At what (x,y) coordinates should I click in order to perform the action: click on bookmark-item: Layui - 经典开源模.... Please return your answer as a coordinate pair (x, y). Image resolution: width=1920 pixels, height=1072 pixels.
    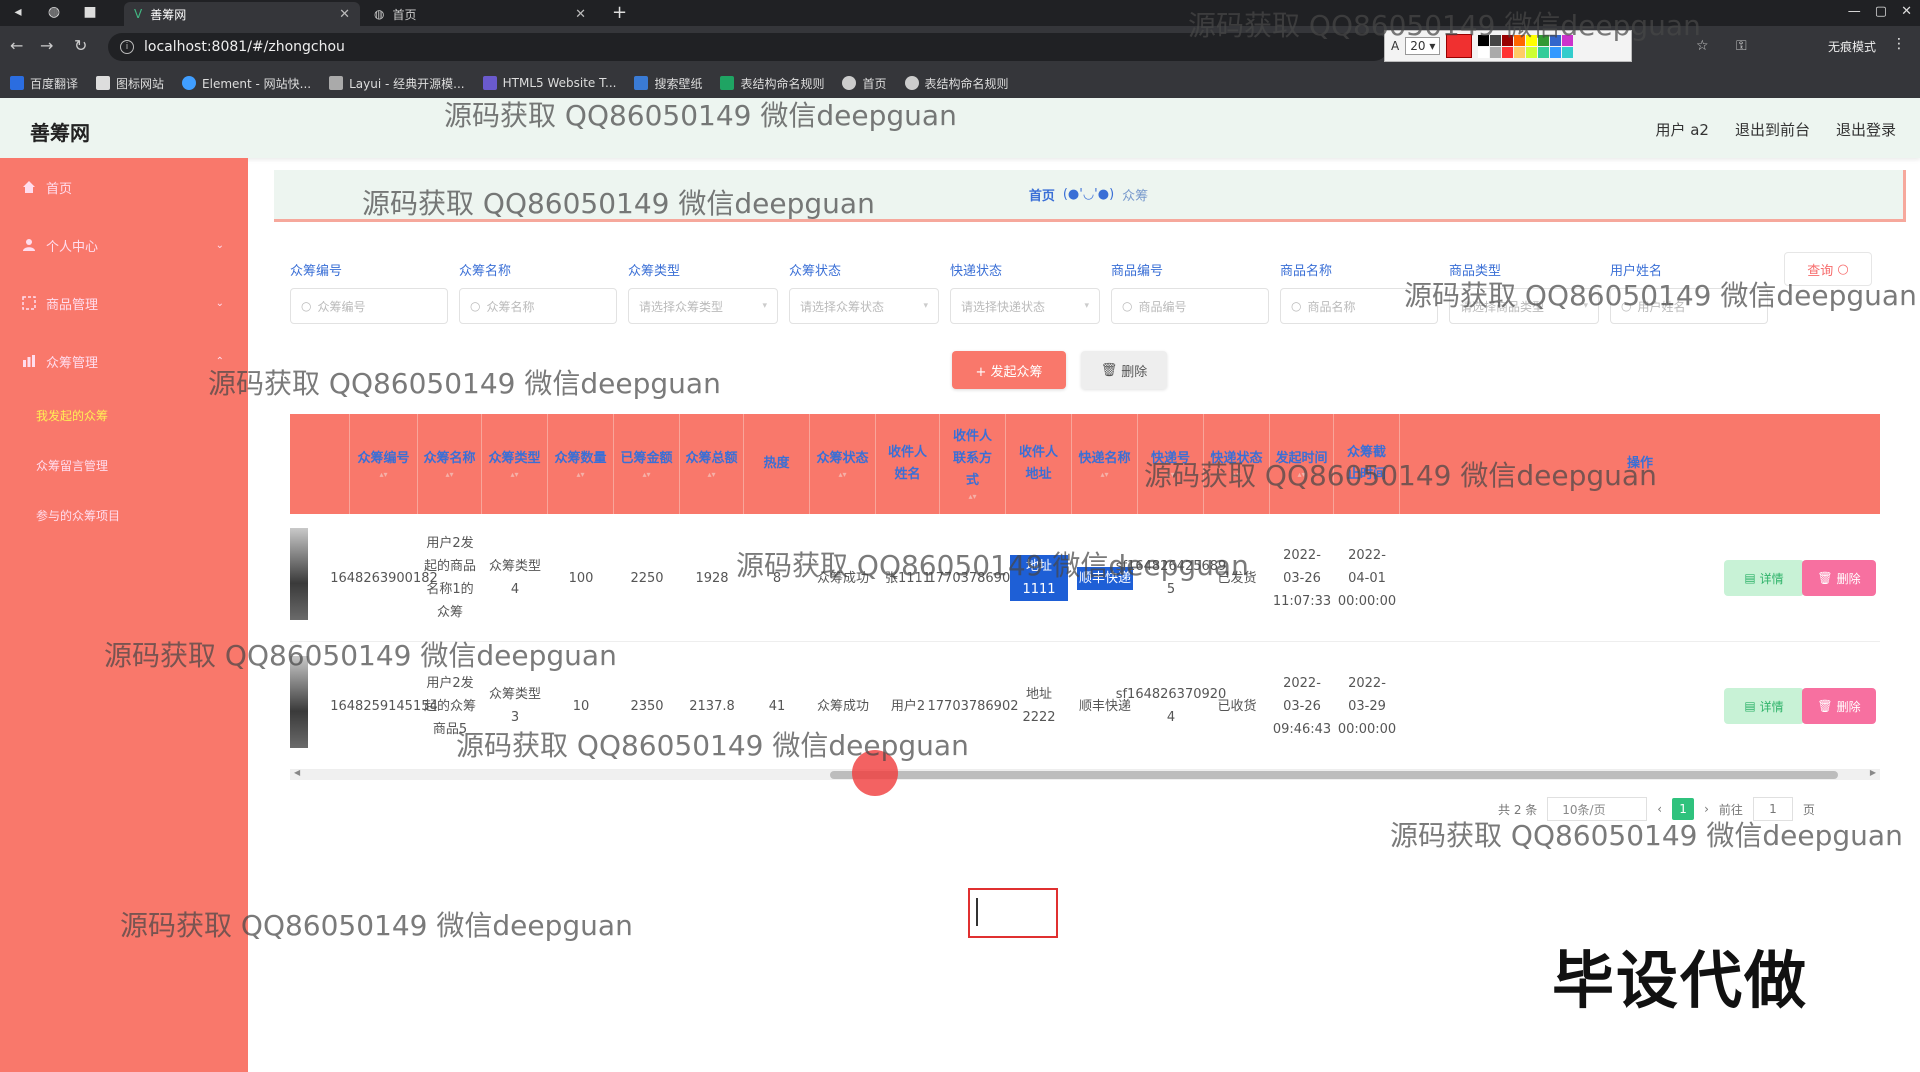
    Looking at the image, I should click on (397, 83).